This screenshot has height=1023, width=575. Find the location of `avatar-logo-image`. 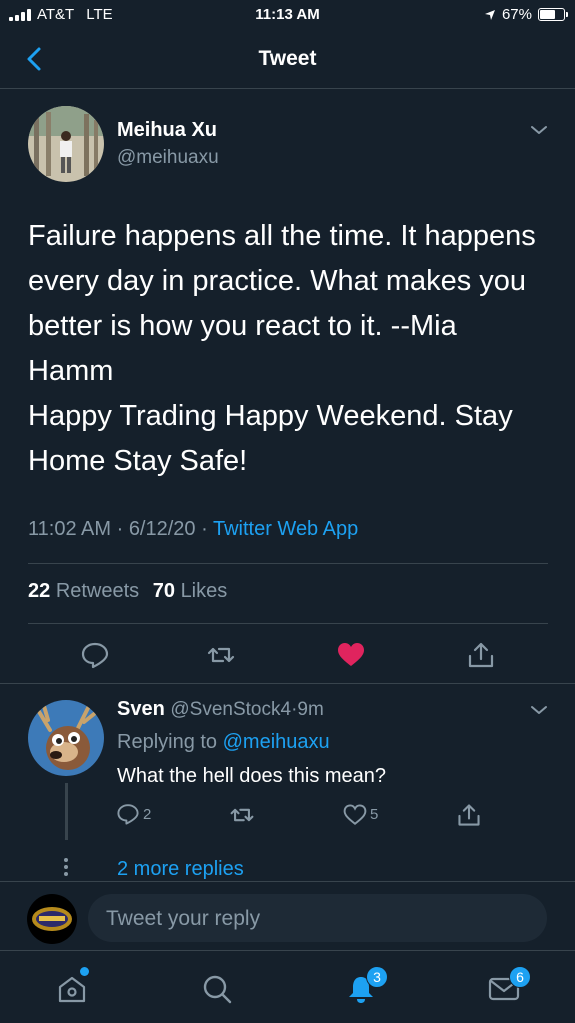

avatar-logo-image is located at coordinates (52, 919).